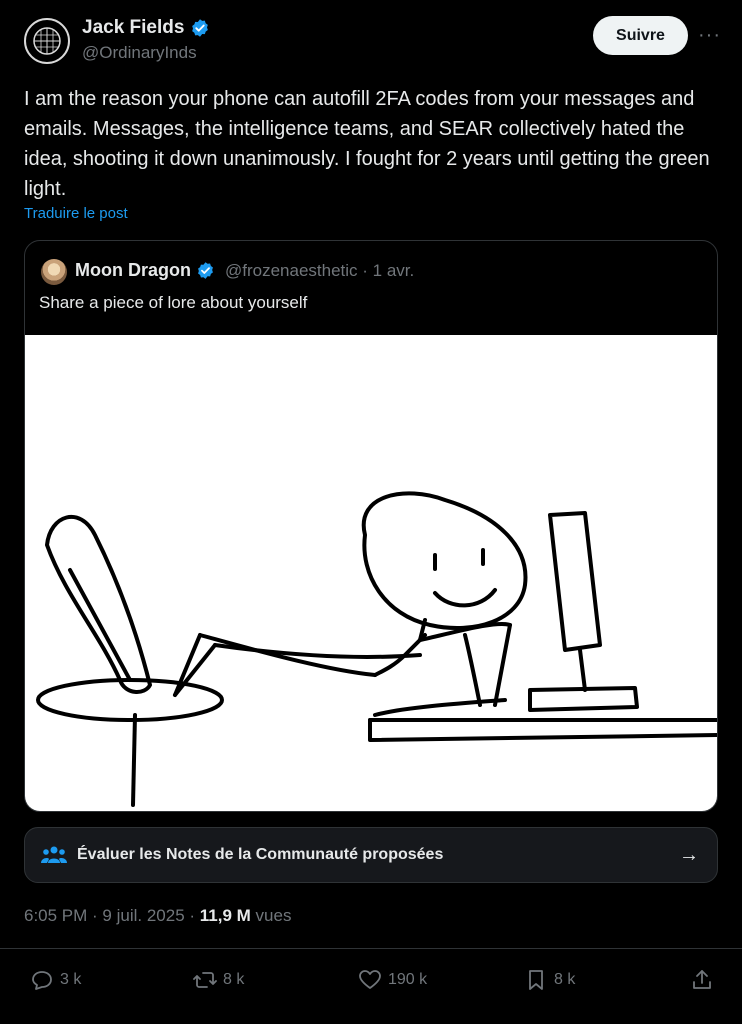  Describe the element at coordinates (54, 272) in the screenshot. I see `quoted-author-avatar` at that location.